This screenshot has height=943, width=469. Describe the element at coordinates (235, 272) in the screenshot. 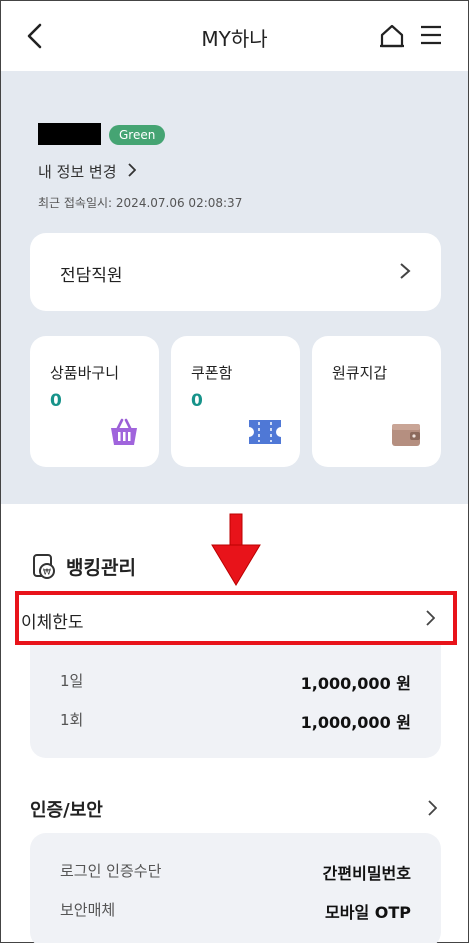

I see `dedicated-staff-card: 전담직원` at that location.